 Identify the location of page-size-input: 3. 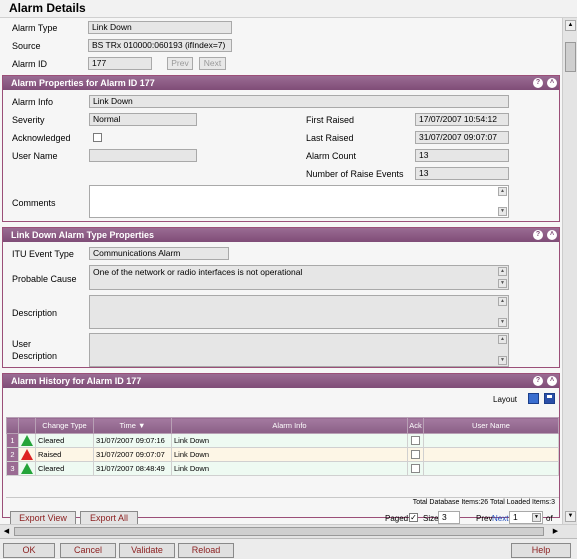
(449, 517).